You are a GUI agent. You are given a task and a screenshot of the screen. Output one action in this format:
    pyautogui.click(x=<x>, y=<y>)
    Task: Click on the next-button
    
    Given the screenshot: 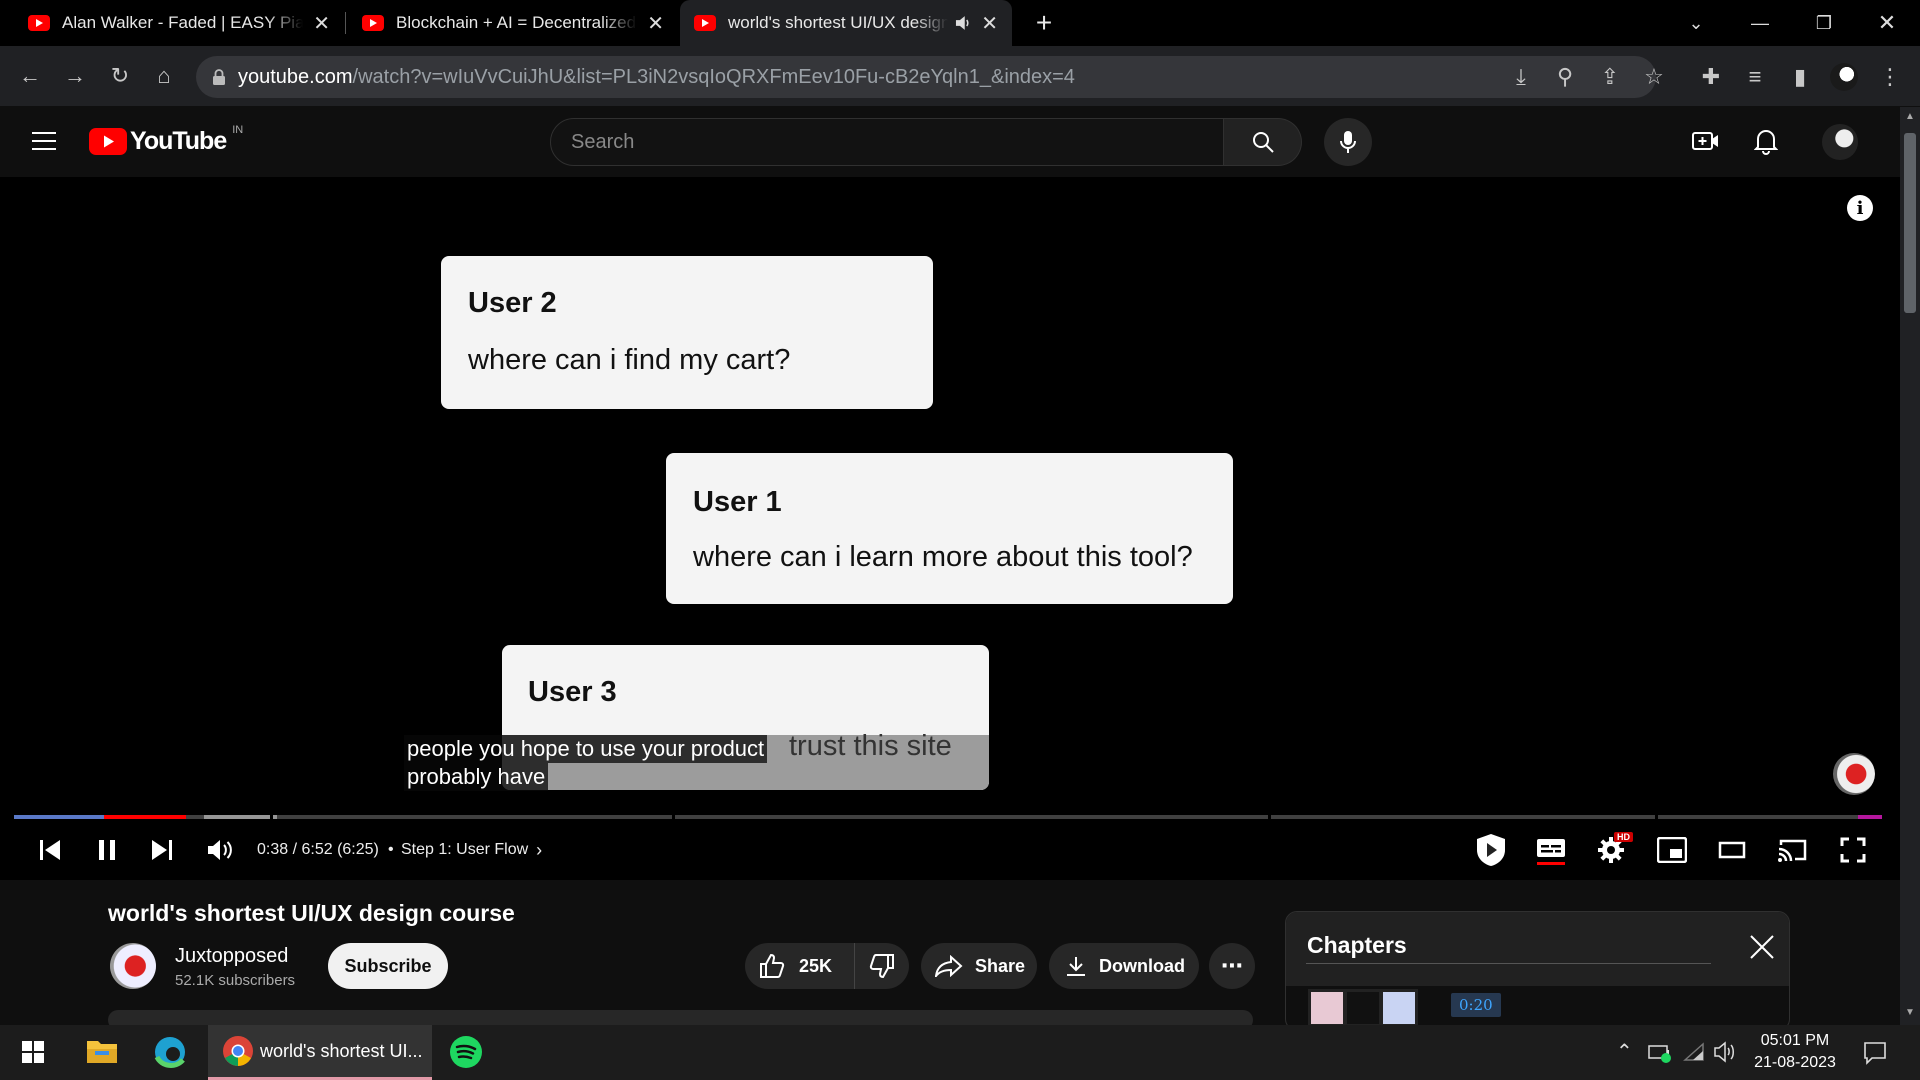 What is the action you would take?
    pyautogui.click(x=162, y=850)
    